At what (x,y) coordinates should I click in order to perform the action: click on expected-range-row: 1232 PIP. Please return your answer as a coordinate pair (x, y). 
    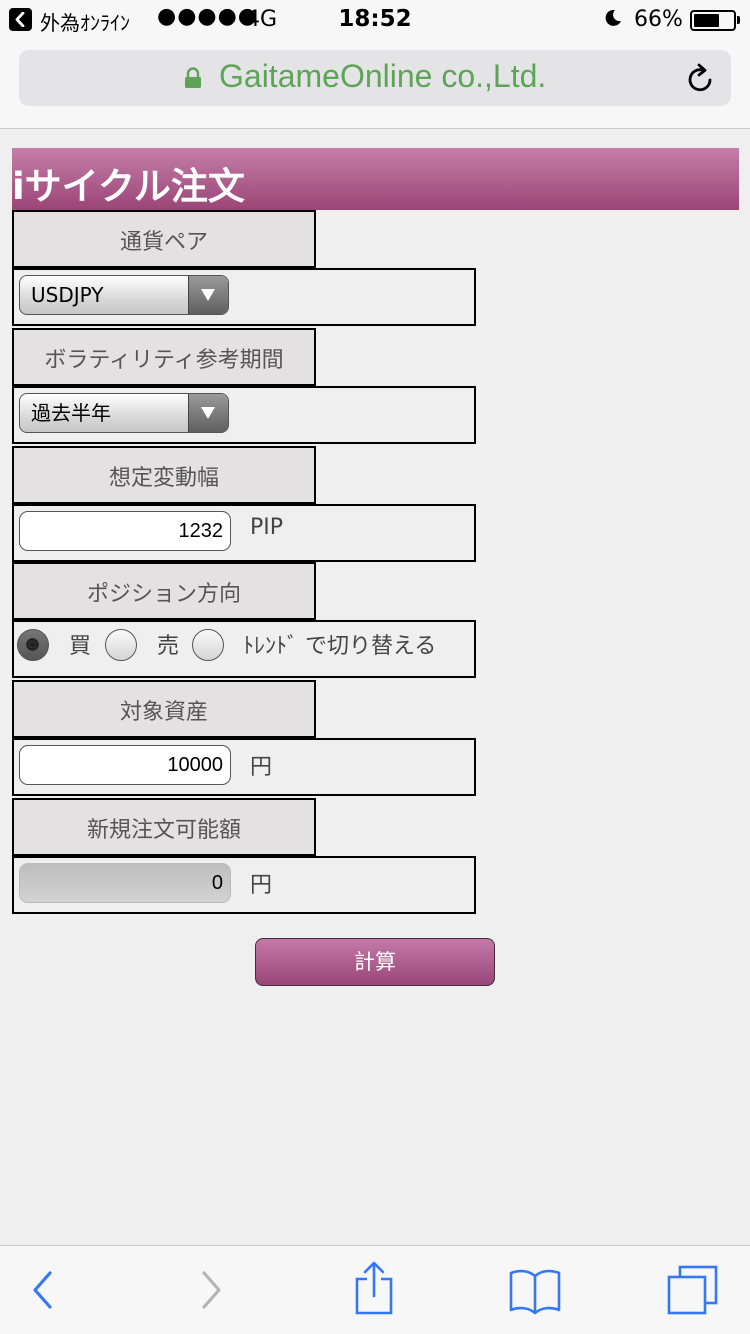
    Looking at the image, I should click on (244, 533).